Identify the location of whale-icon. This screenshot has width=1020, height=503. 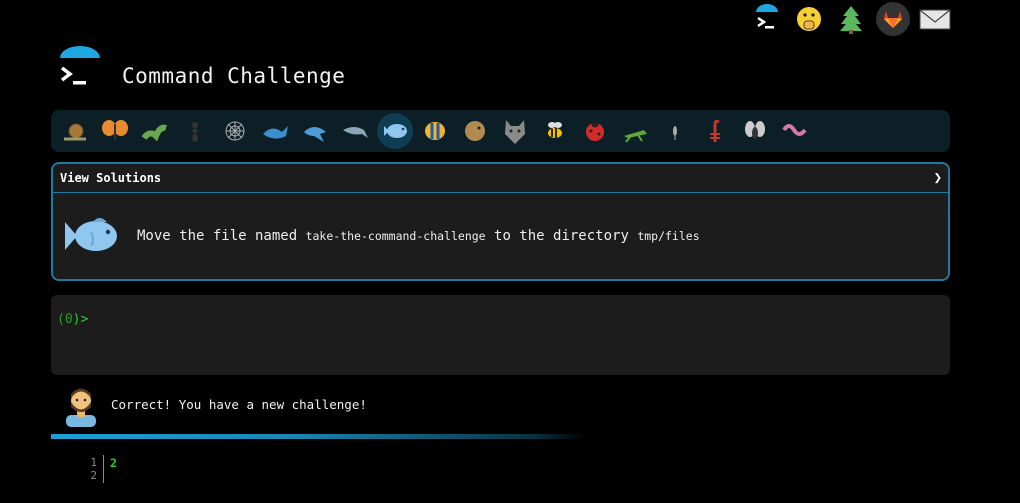
(275, 131).